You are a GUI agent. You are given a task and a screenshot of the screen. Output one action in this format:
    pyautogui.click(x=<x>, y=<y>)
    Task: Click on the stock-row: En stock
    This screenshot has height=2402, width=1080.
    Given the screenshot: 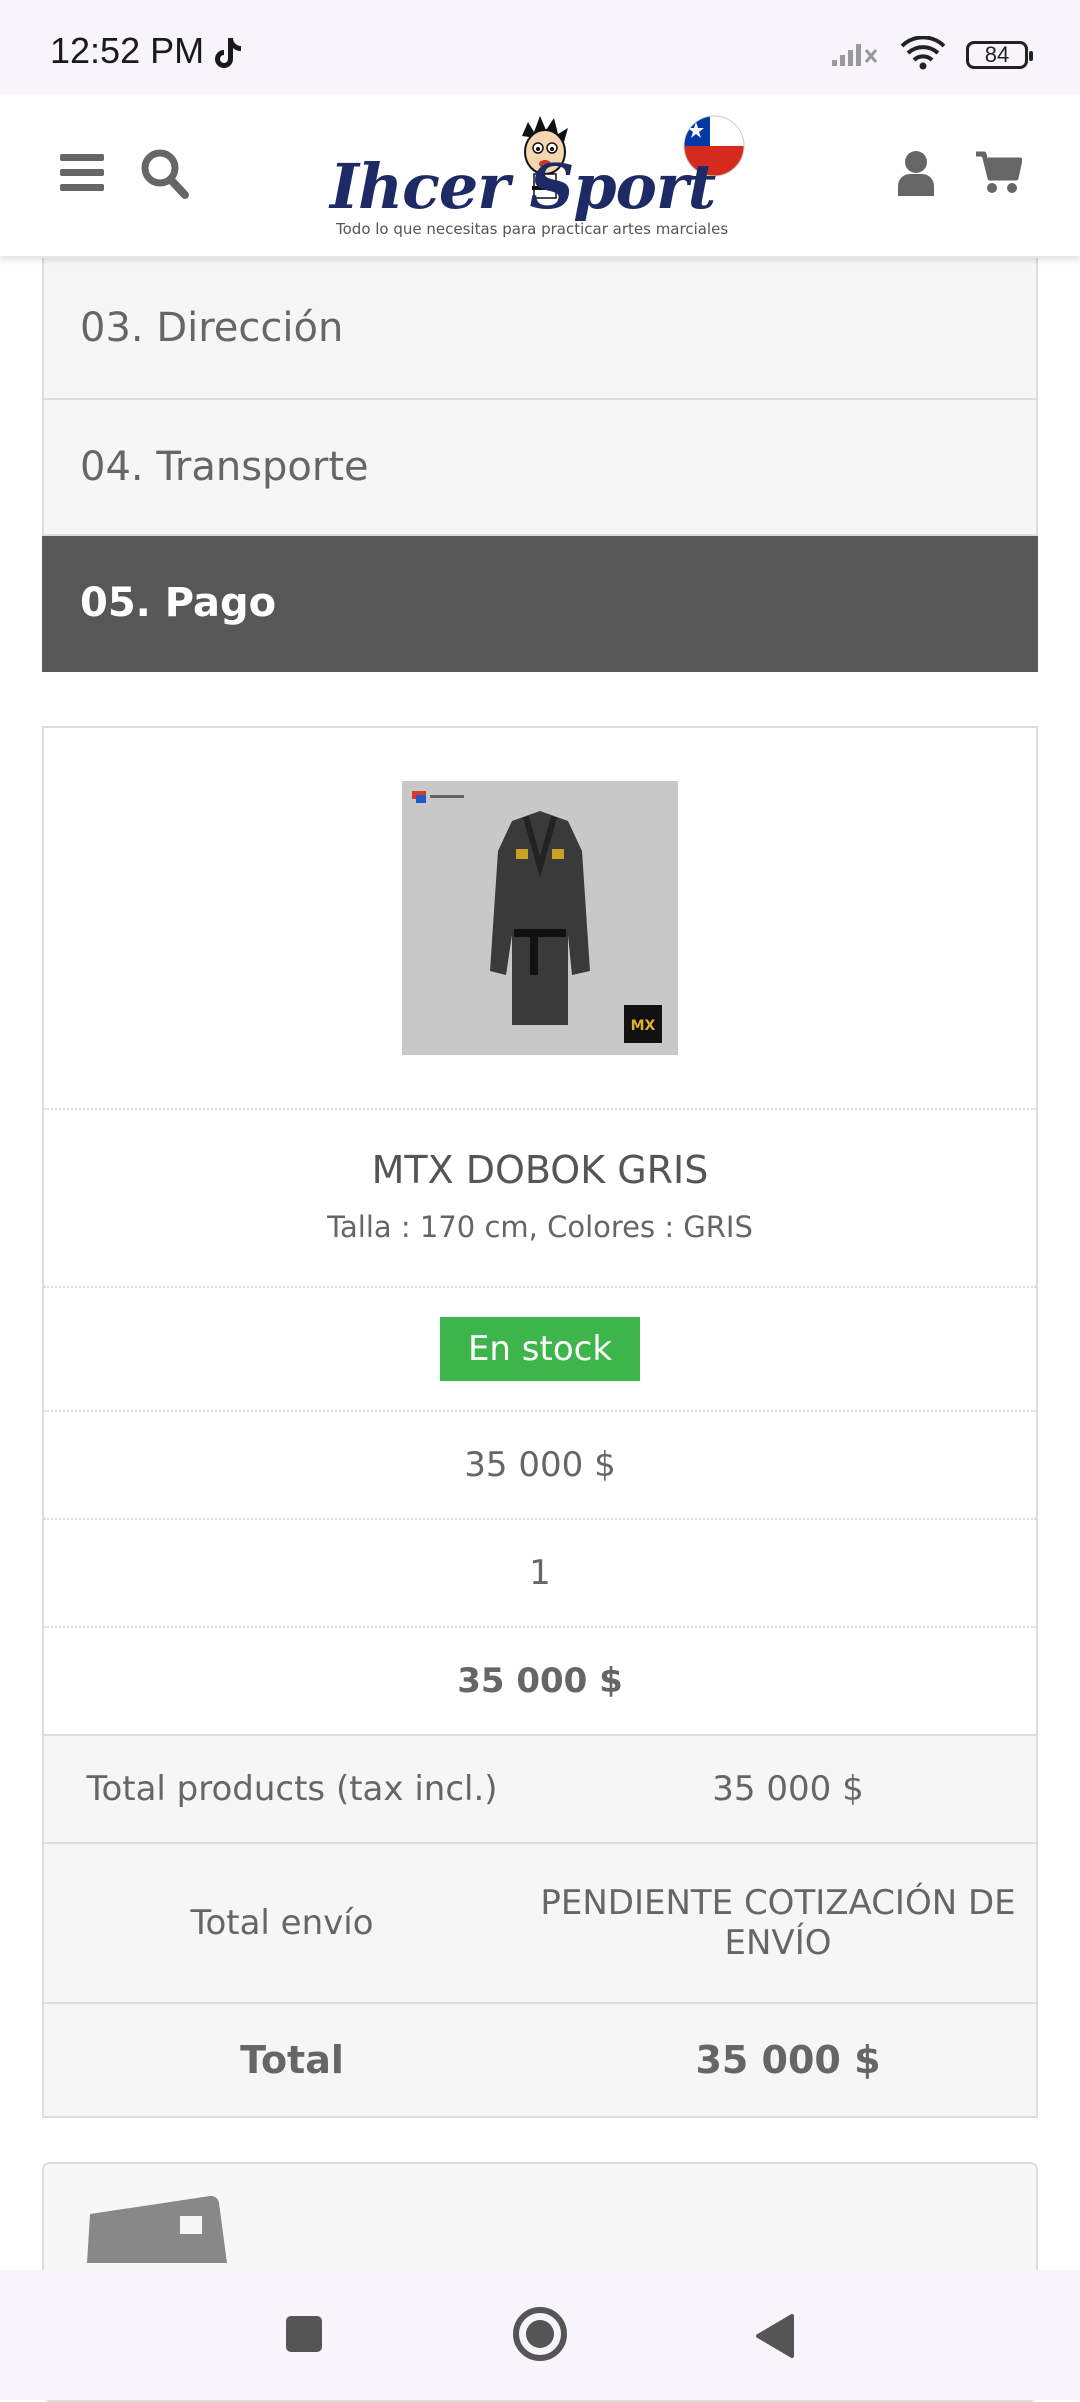 What is the action you would take?
    pyautogui.click(x=540, y=1350)
    